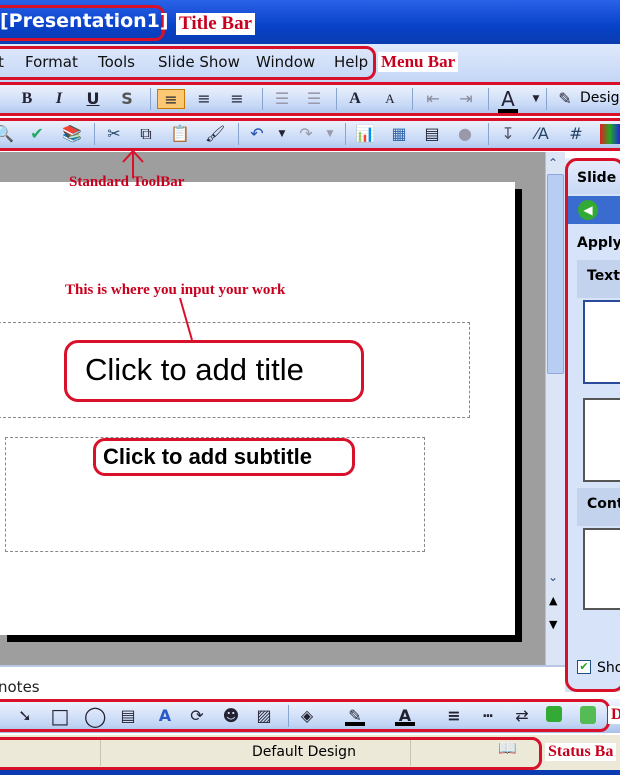 This screenshot has height=775, width=620. I want to click on drawing-toolbar: ➘ □ ◯ ▤ A ⟳ ☻ ▨ ◈ ✎ A ≡ ┅ ⇄ D, so click(310, 716).